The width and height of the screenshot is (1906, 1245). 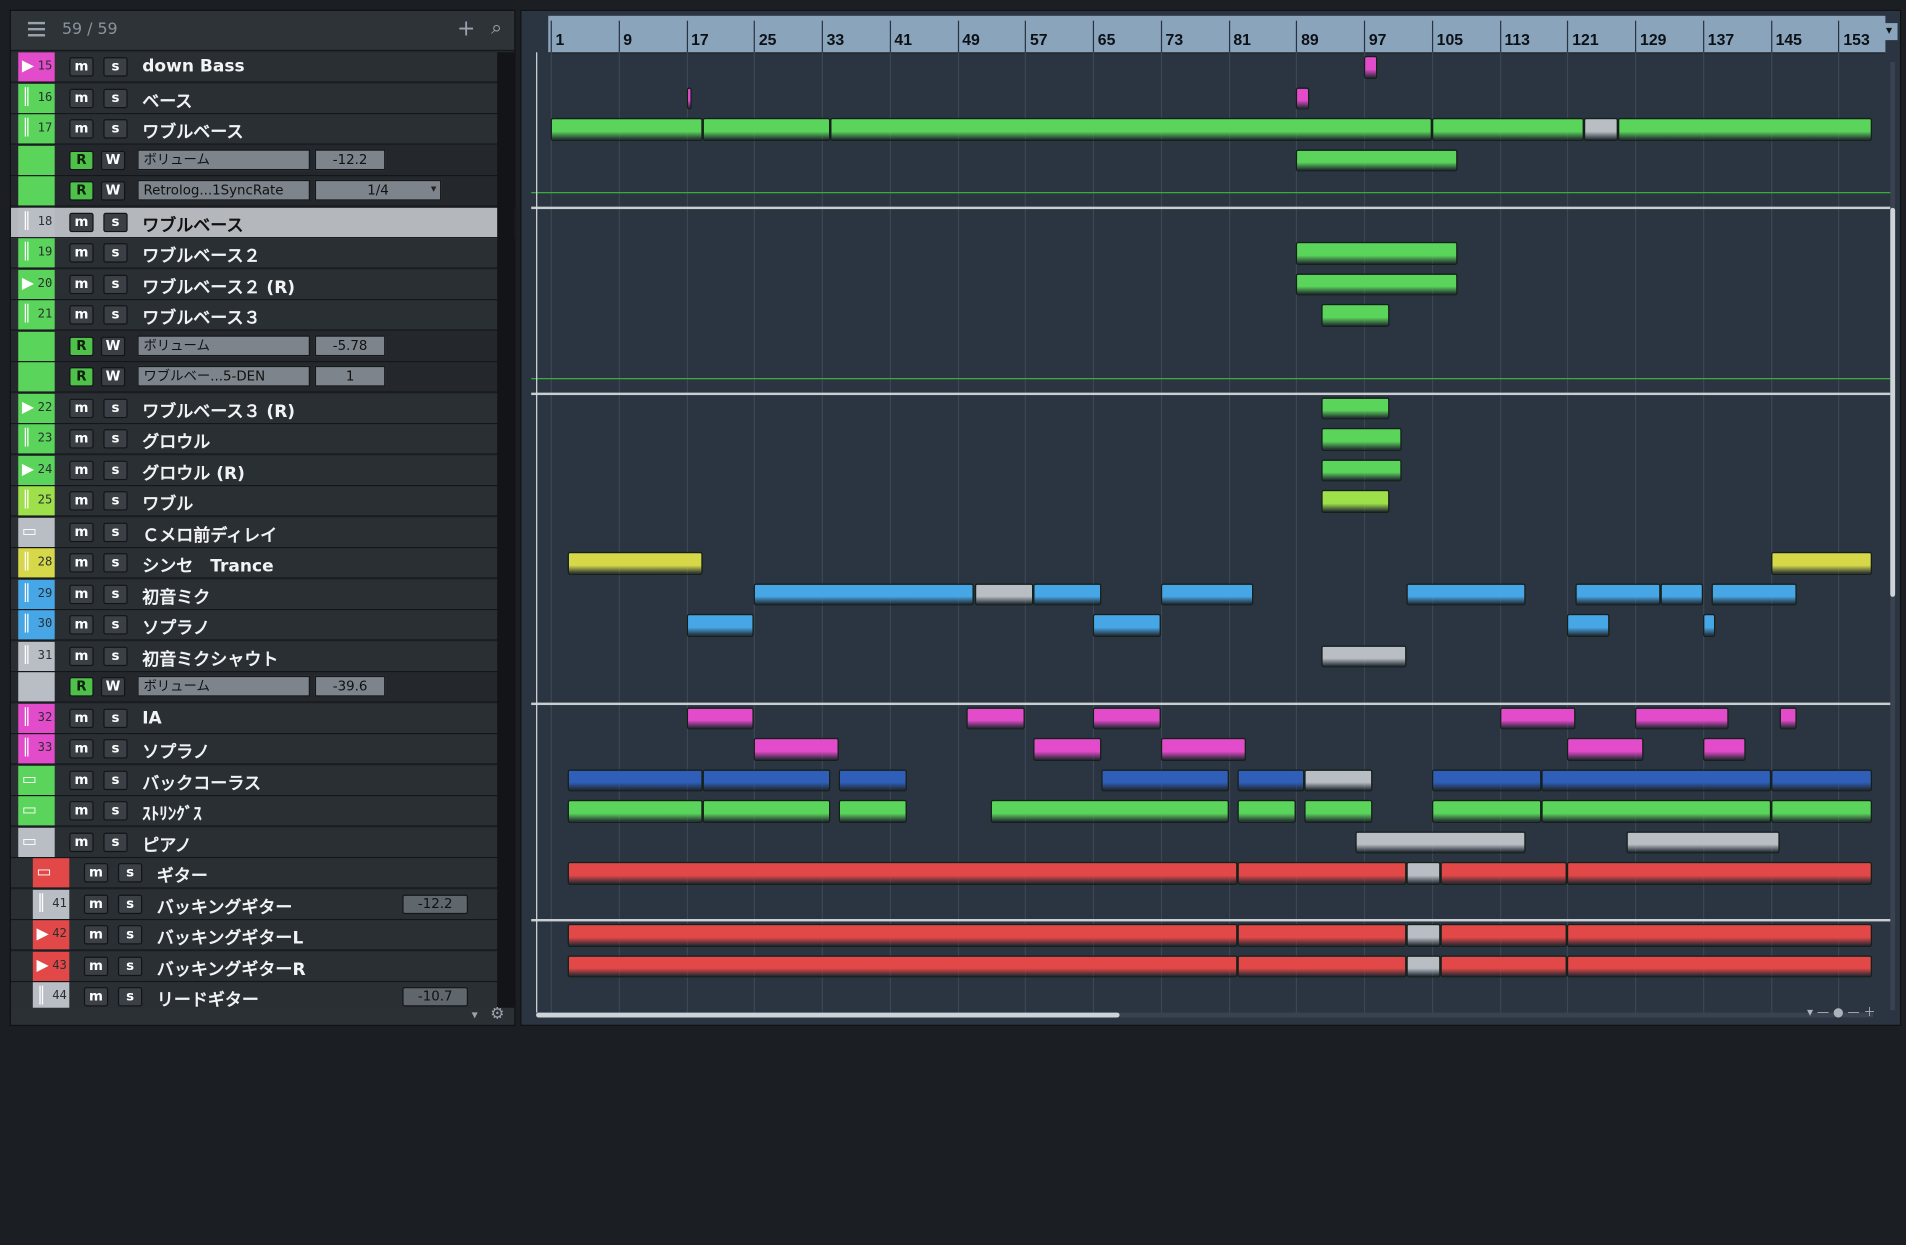 I want to click on track-row: ║ 30 m s ソプラノ, so click(x=262, y=625).